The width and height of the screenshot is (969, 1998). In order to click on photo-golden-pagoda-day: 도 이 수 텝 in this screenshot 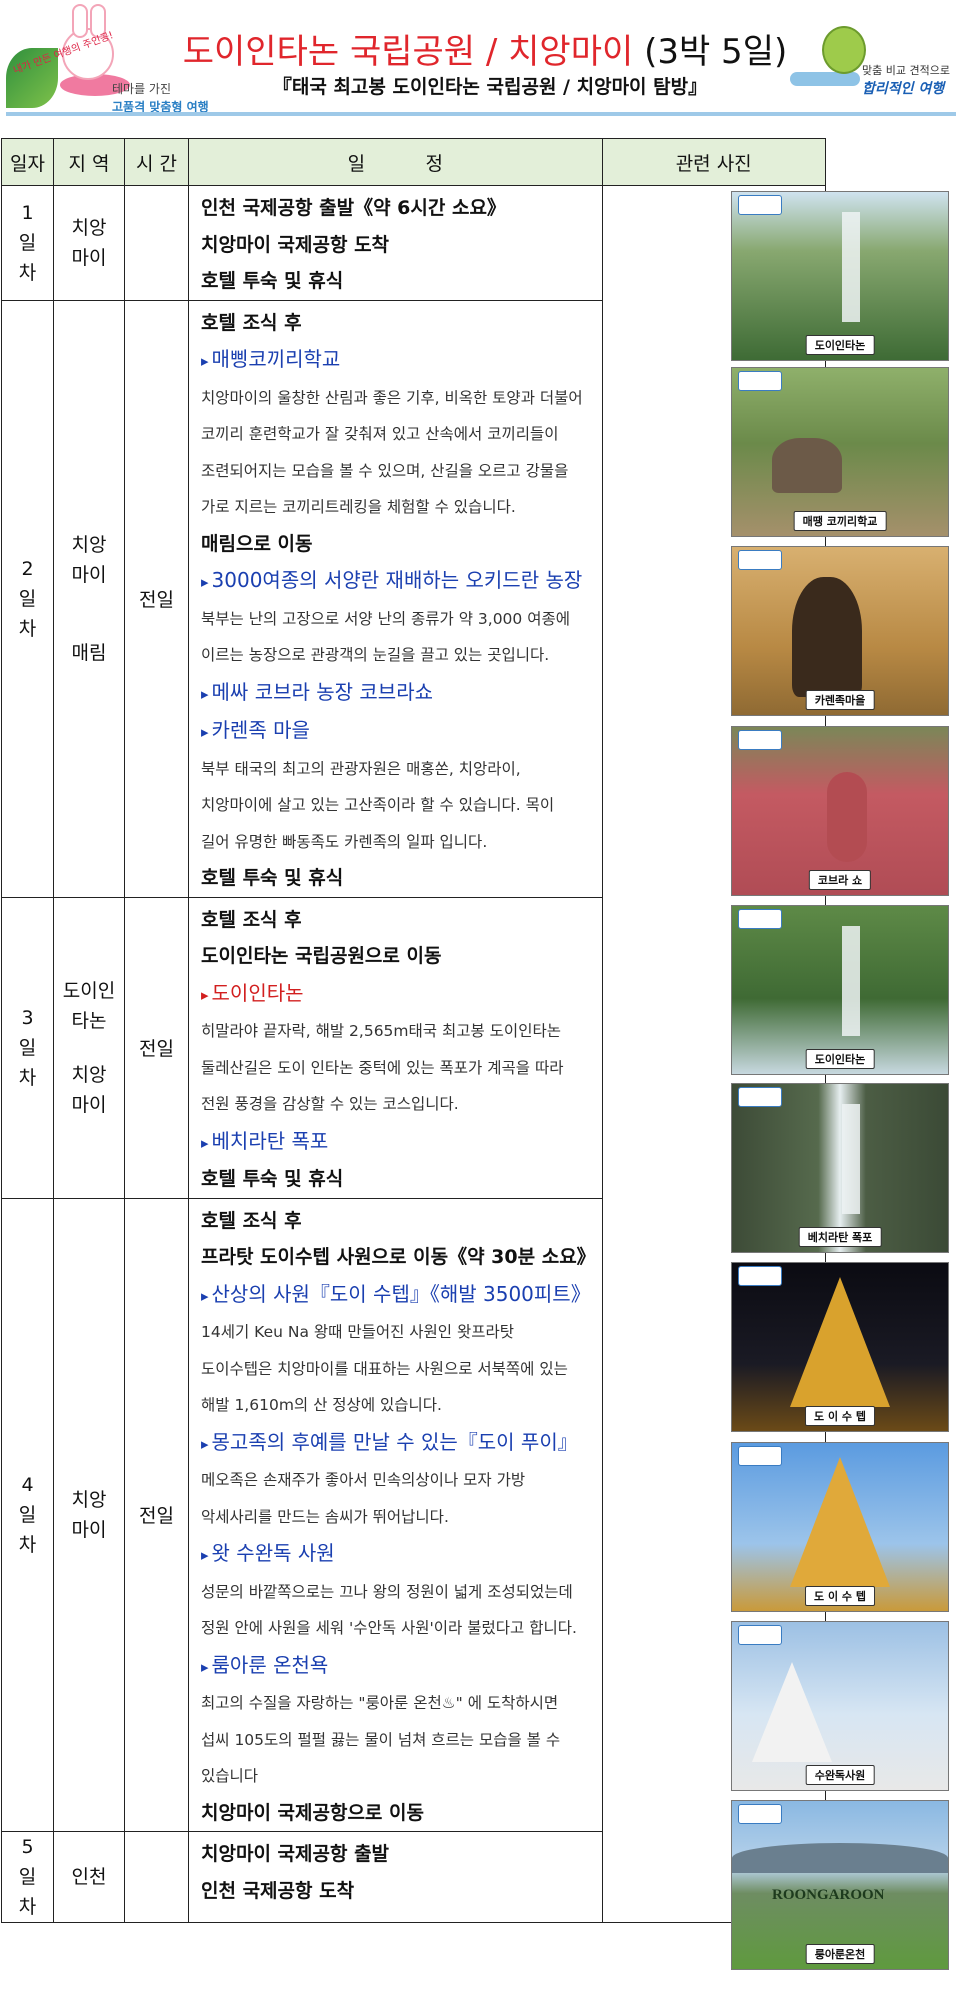, I will do `click(840, 1527)`.